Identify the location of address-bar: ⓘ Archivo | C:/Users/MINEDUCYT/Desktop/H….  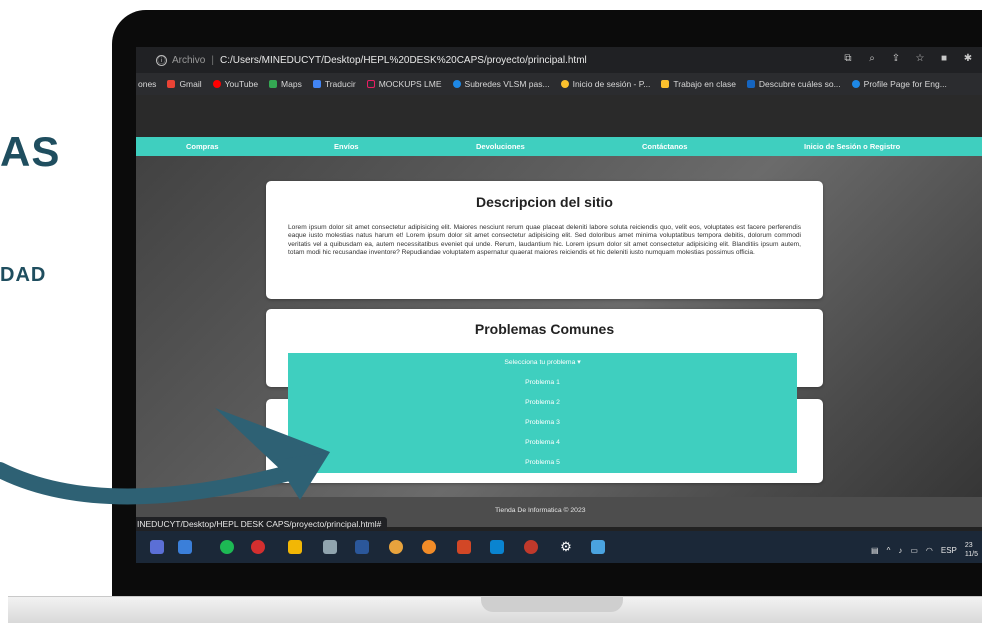
(559, 60).